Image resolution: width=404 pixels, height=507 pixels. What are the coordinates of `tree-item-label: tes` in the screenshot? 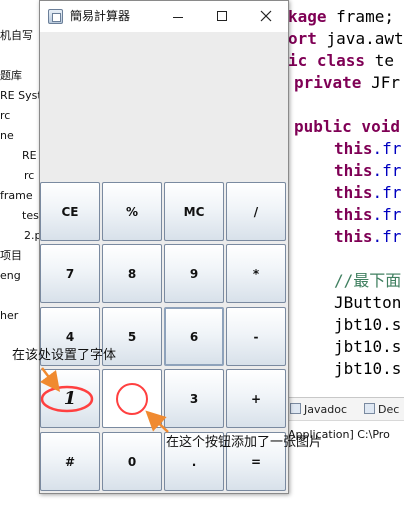 It's located at (30, 215).